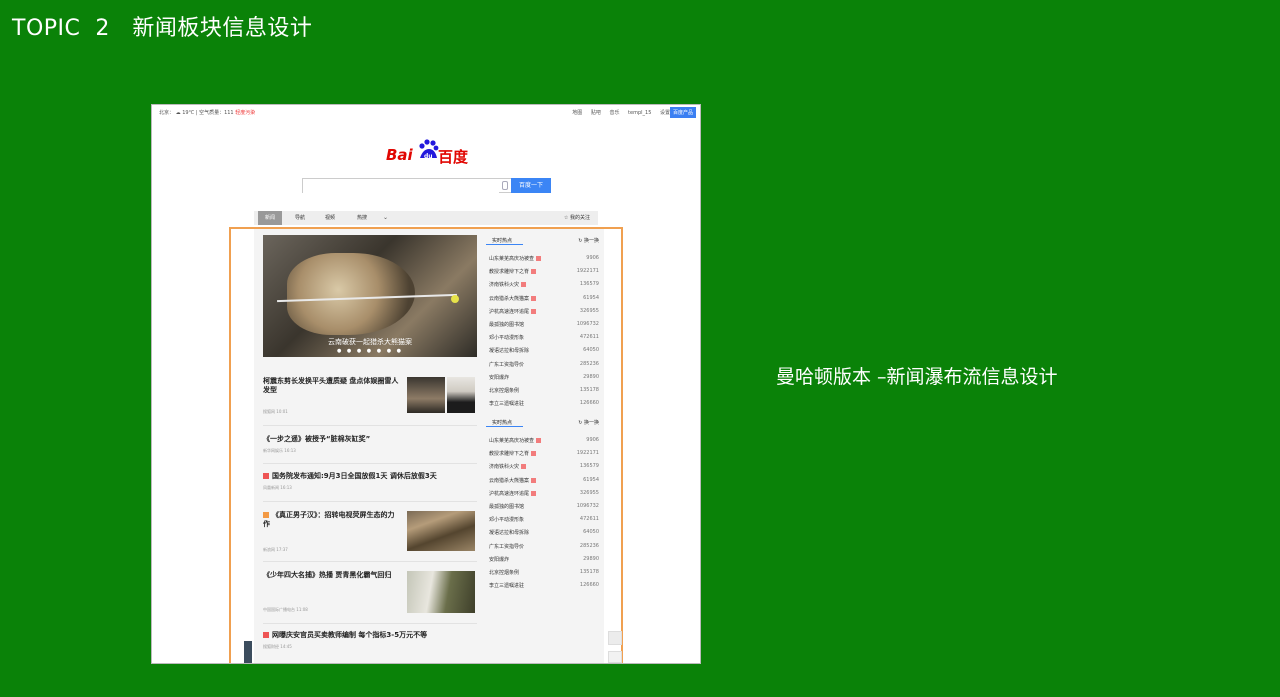 This screenshot has width=1280, height=697. What do you see at coordinates (577, 113) in the screenshot?
I see `link-map: 地图` at bounding box center [577, 113].